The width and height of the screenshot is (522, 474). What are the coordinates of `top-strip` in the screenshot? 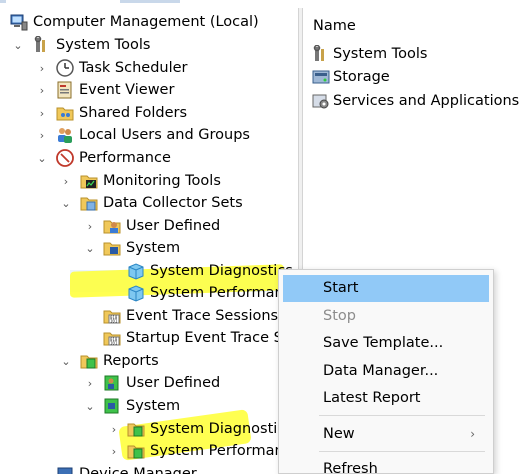 It's located at (261, 2).